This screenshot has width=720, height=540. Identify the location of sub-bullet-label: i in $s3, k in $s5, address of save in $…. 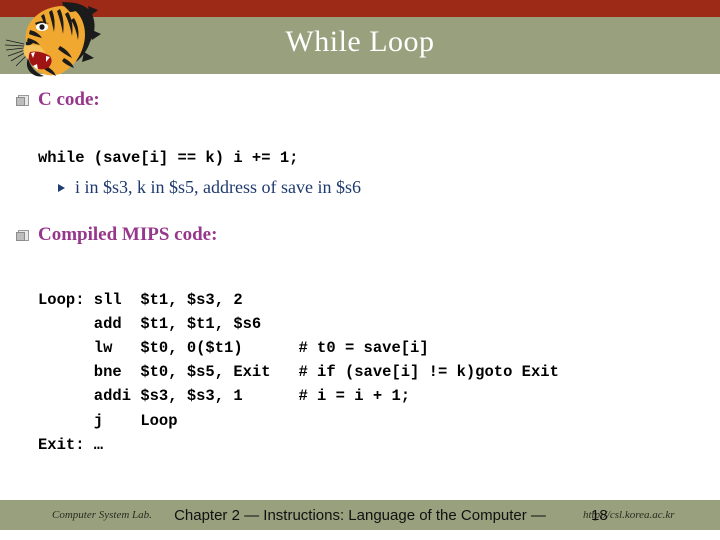
(218, 187).